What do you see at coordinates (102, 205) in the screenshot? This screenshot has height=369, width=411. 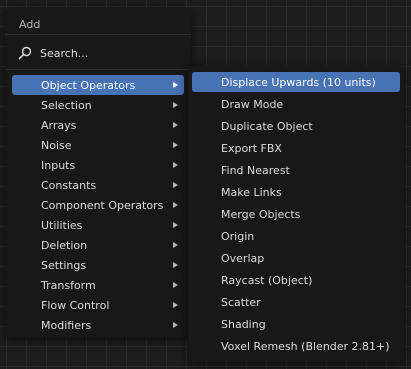 I see `menu-item-label: Component Operators` at bounding box center [102, 205].